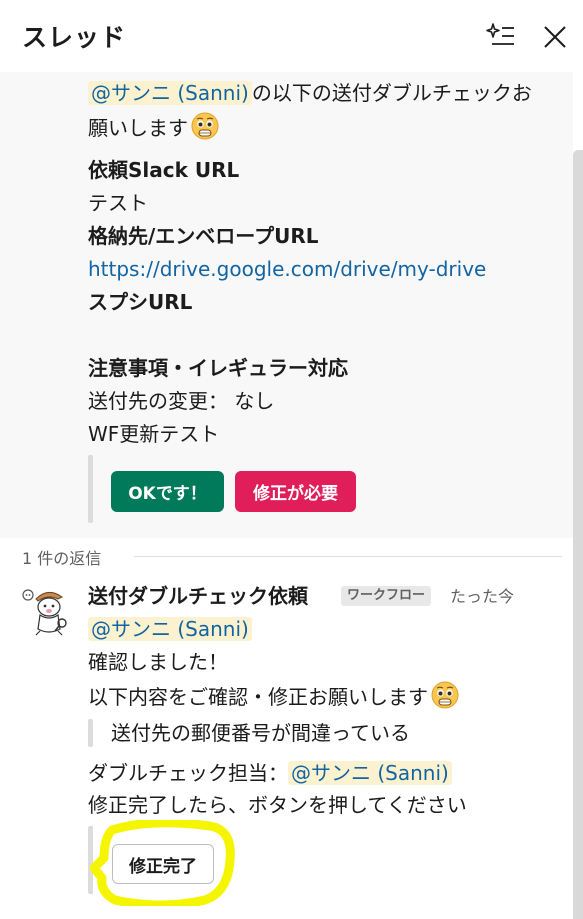 Image resolution: width=583 pixels, height=919 pixels. Describe the element at coordinates (482, 597) in the screenshot. I see `timestamp: たった今` at that location.